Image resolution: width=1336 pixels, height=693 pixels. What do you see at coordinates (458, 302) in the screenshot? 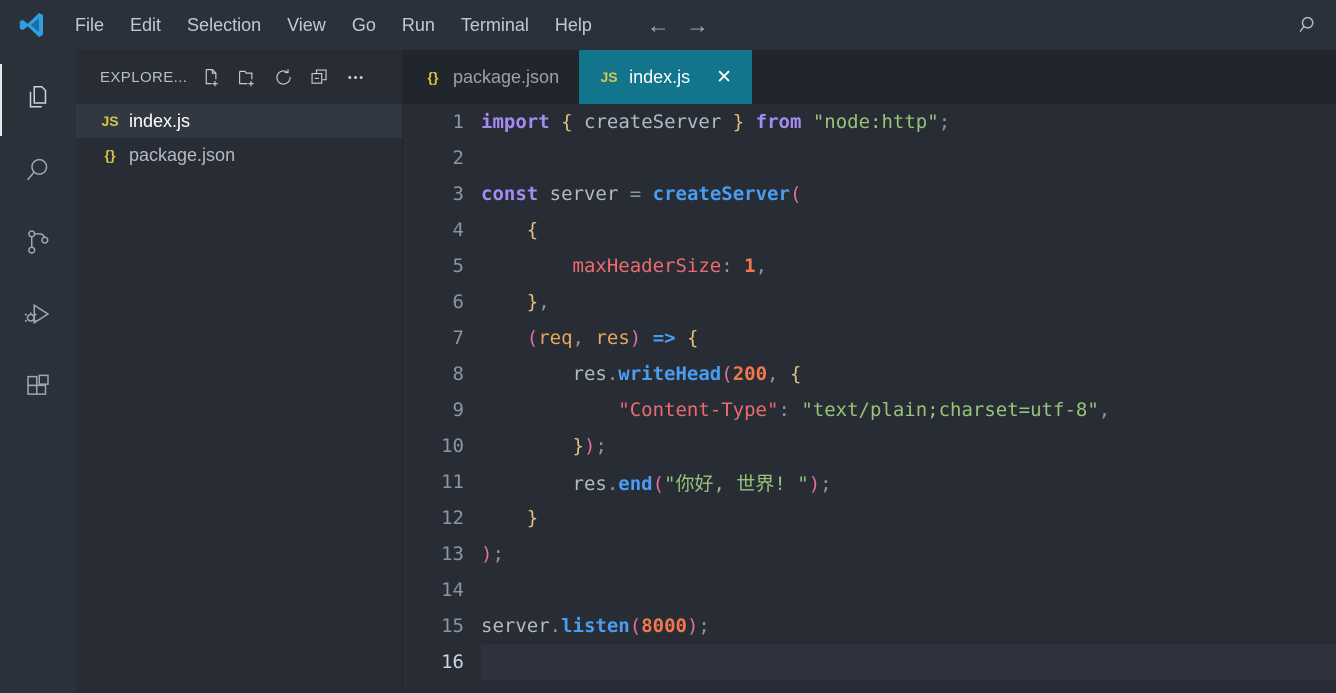
I see `line-number: 6` at bounding box center [458, 302].